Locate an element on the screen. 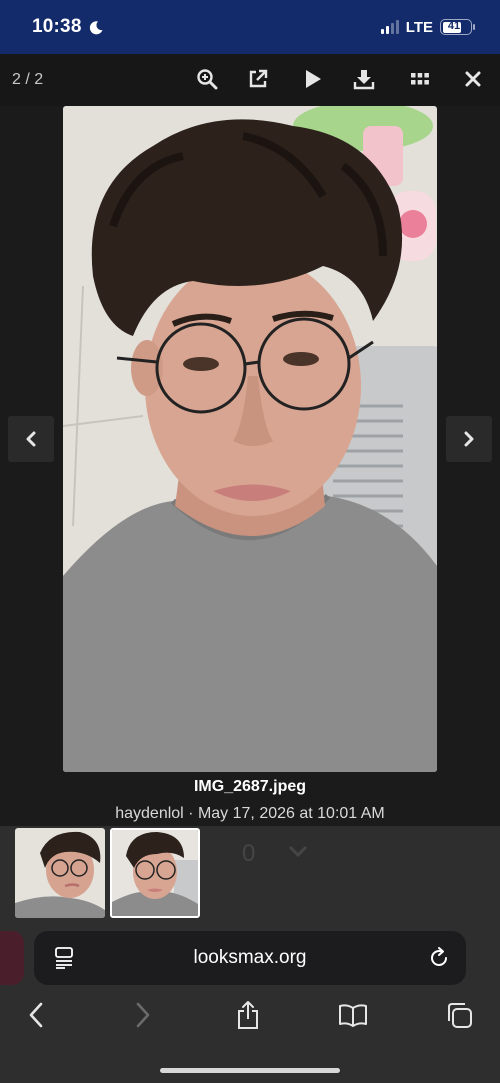 This screenshot has height=1083, width=500. open-external-icon is located at coordinates (258, 78).